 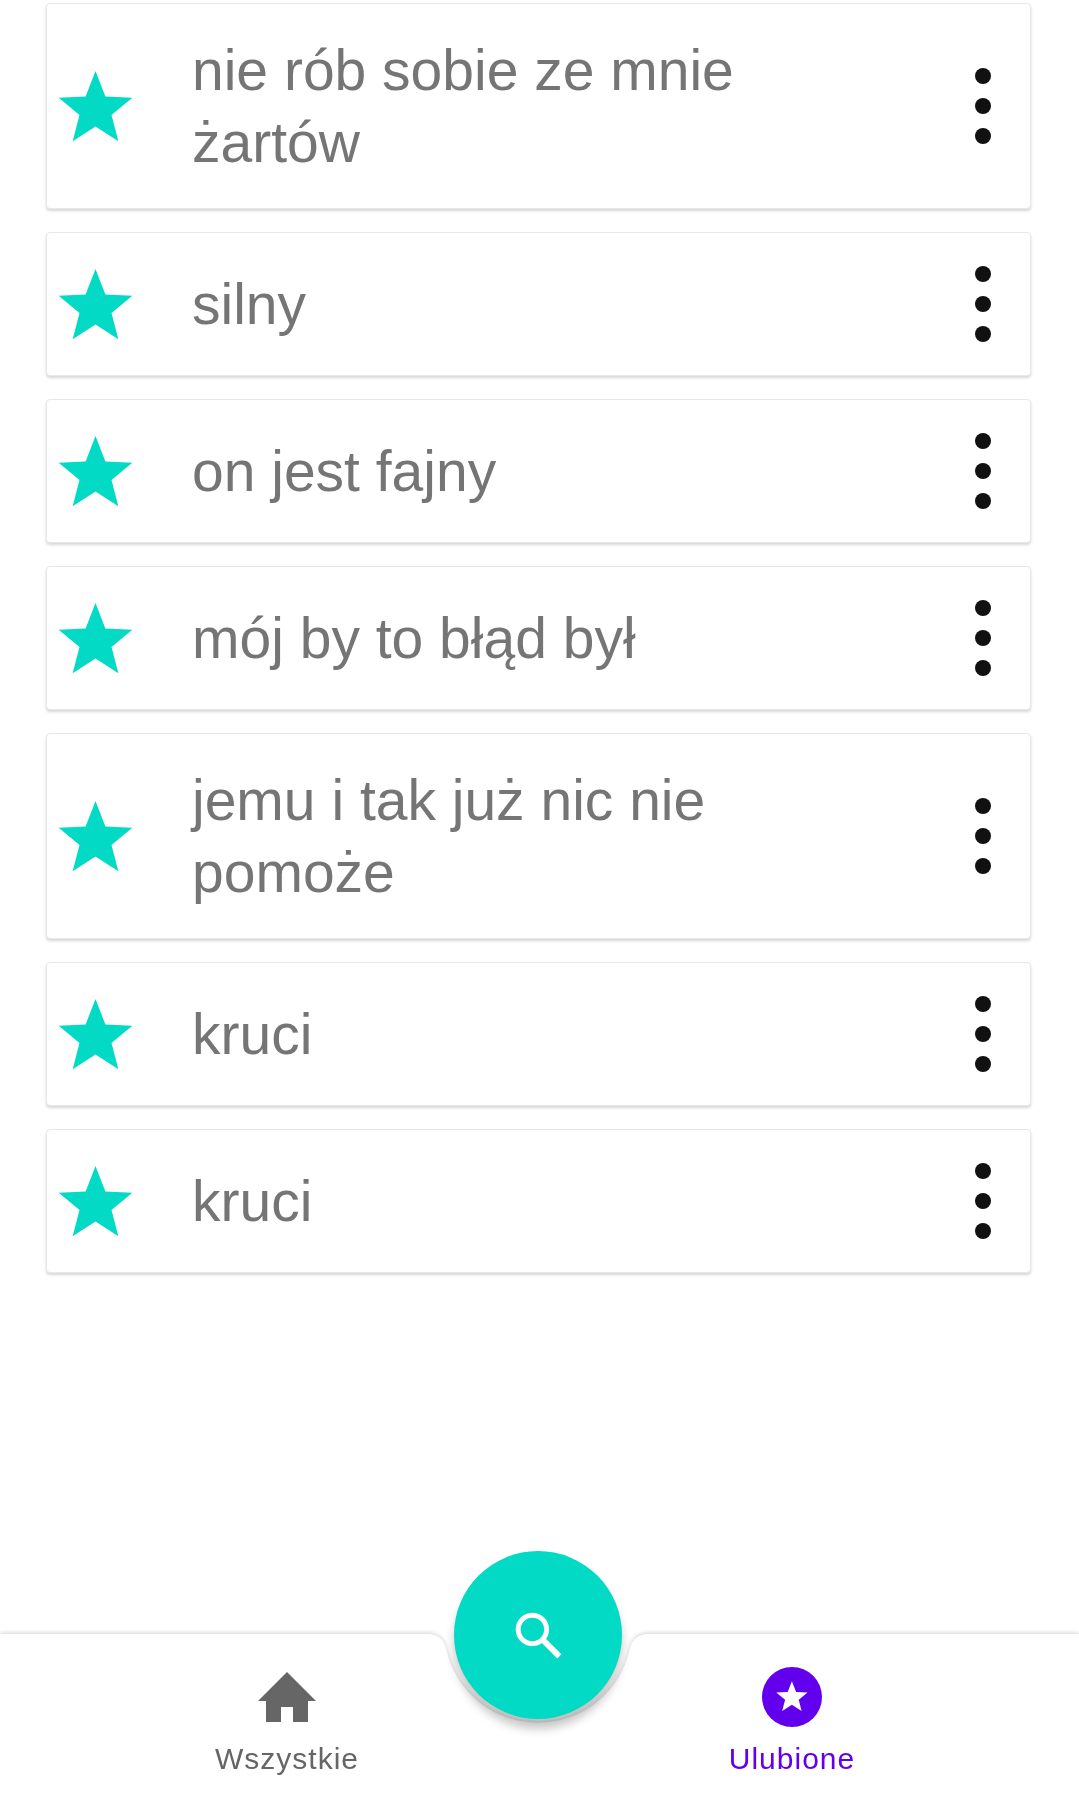 I want to click on phrase-card: mój by to błąd był, so click(x=538, y=638).